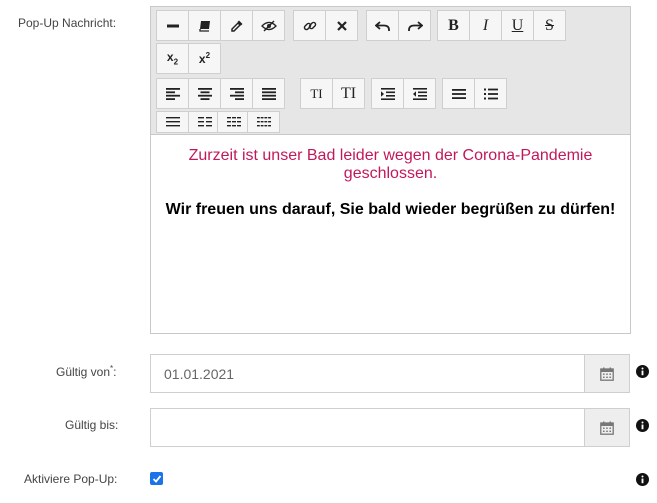 This screenshot has height=503, width=657. I want to click on activate-popup-label: Aktiviere Pop-Up:, so click(71, 479).